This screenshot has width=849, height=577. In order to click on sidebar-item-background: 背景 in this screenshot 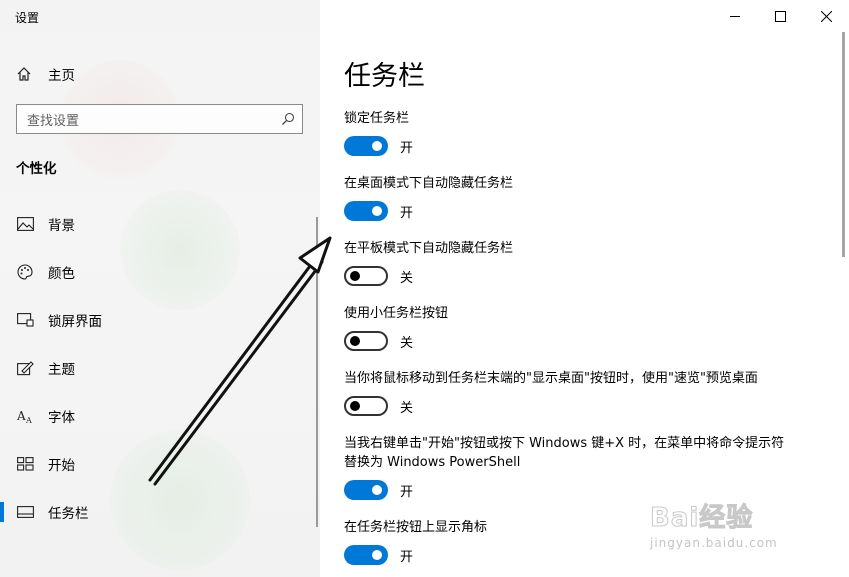, I will do `click(160, 224)`.